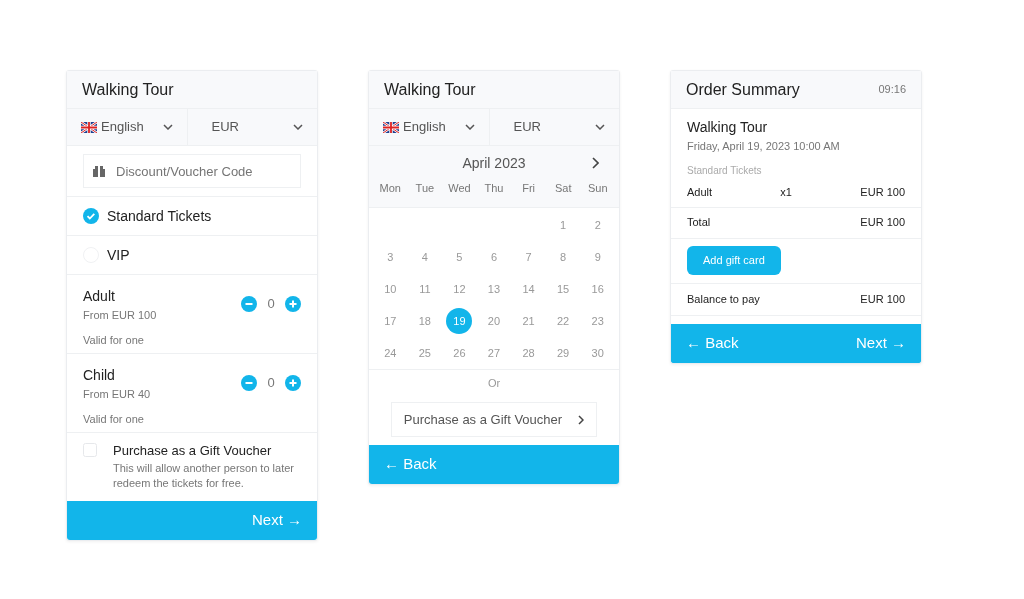  Describe the element at coordinates (563, 257) in the screenshot. I see `day-cell: 8` at that location.